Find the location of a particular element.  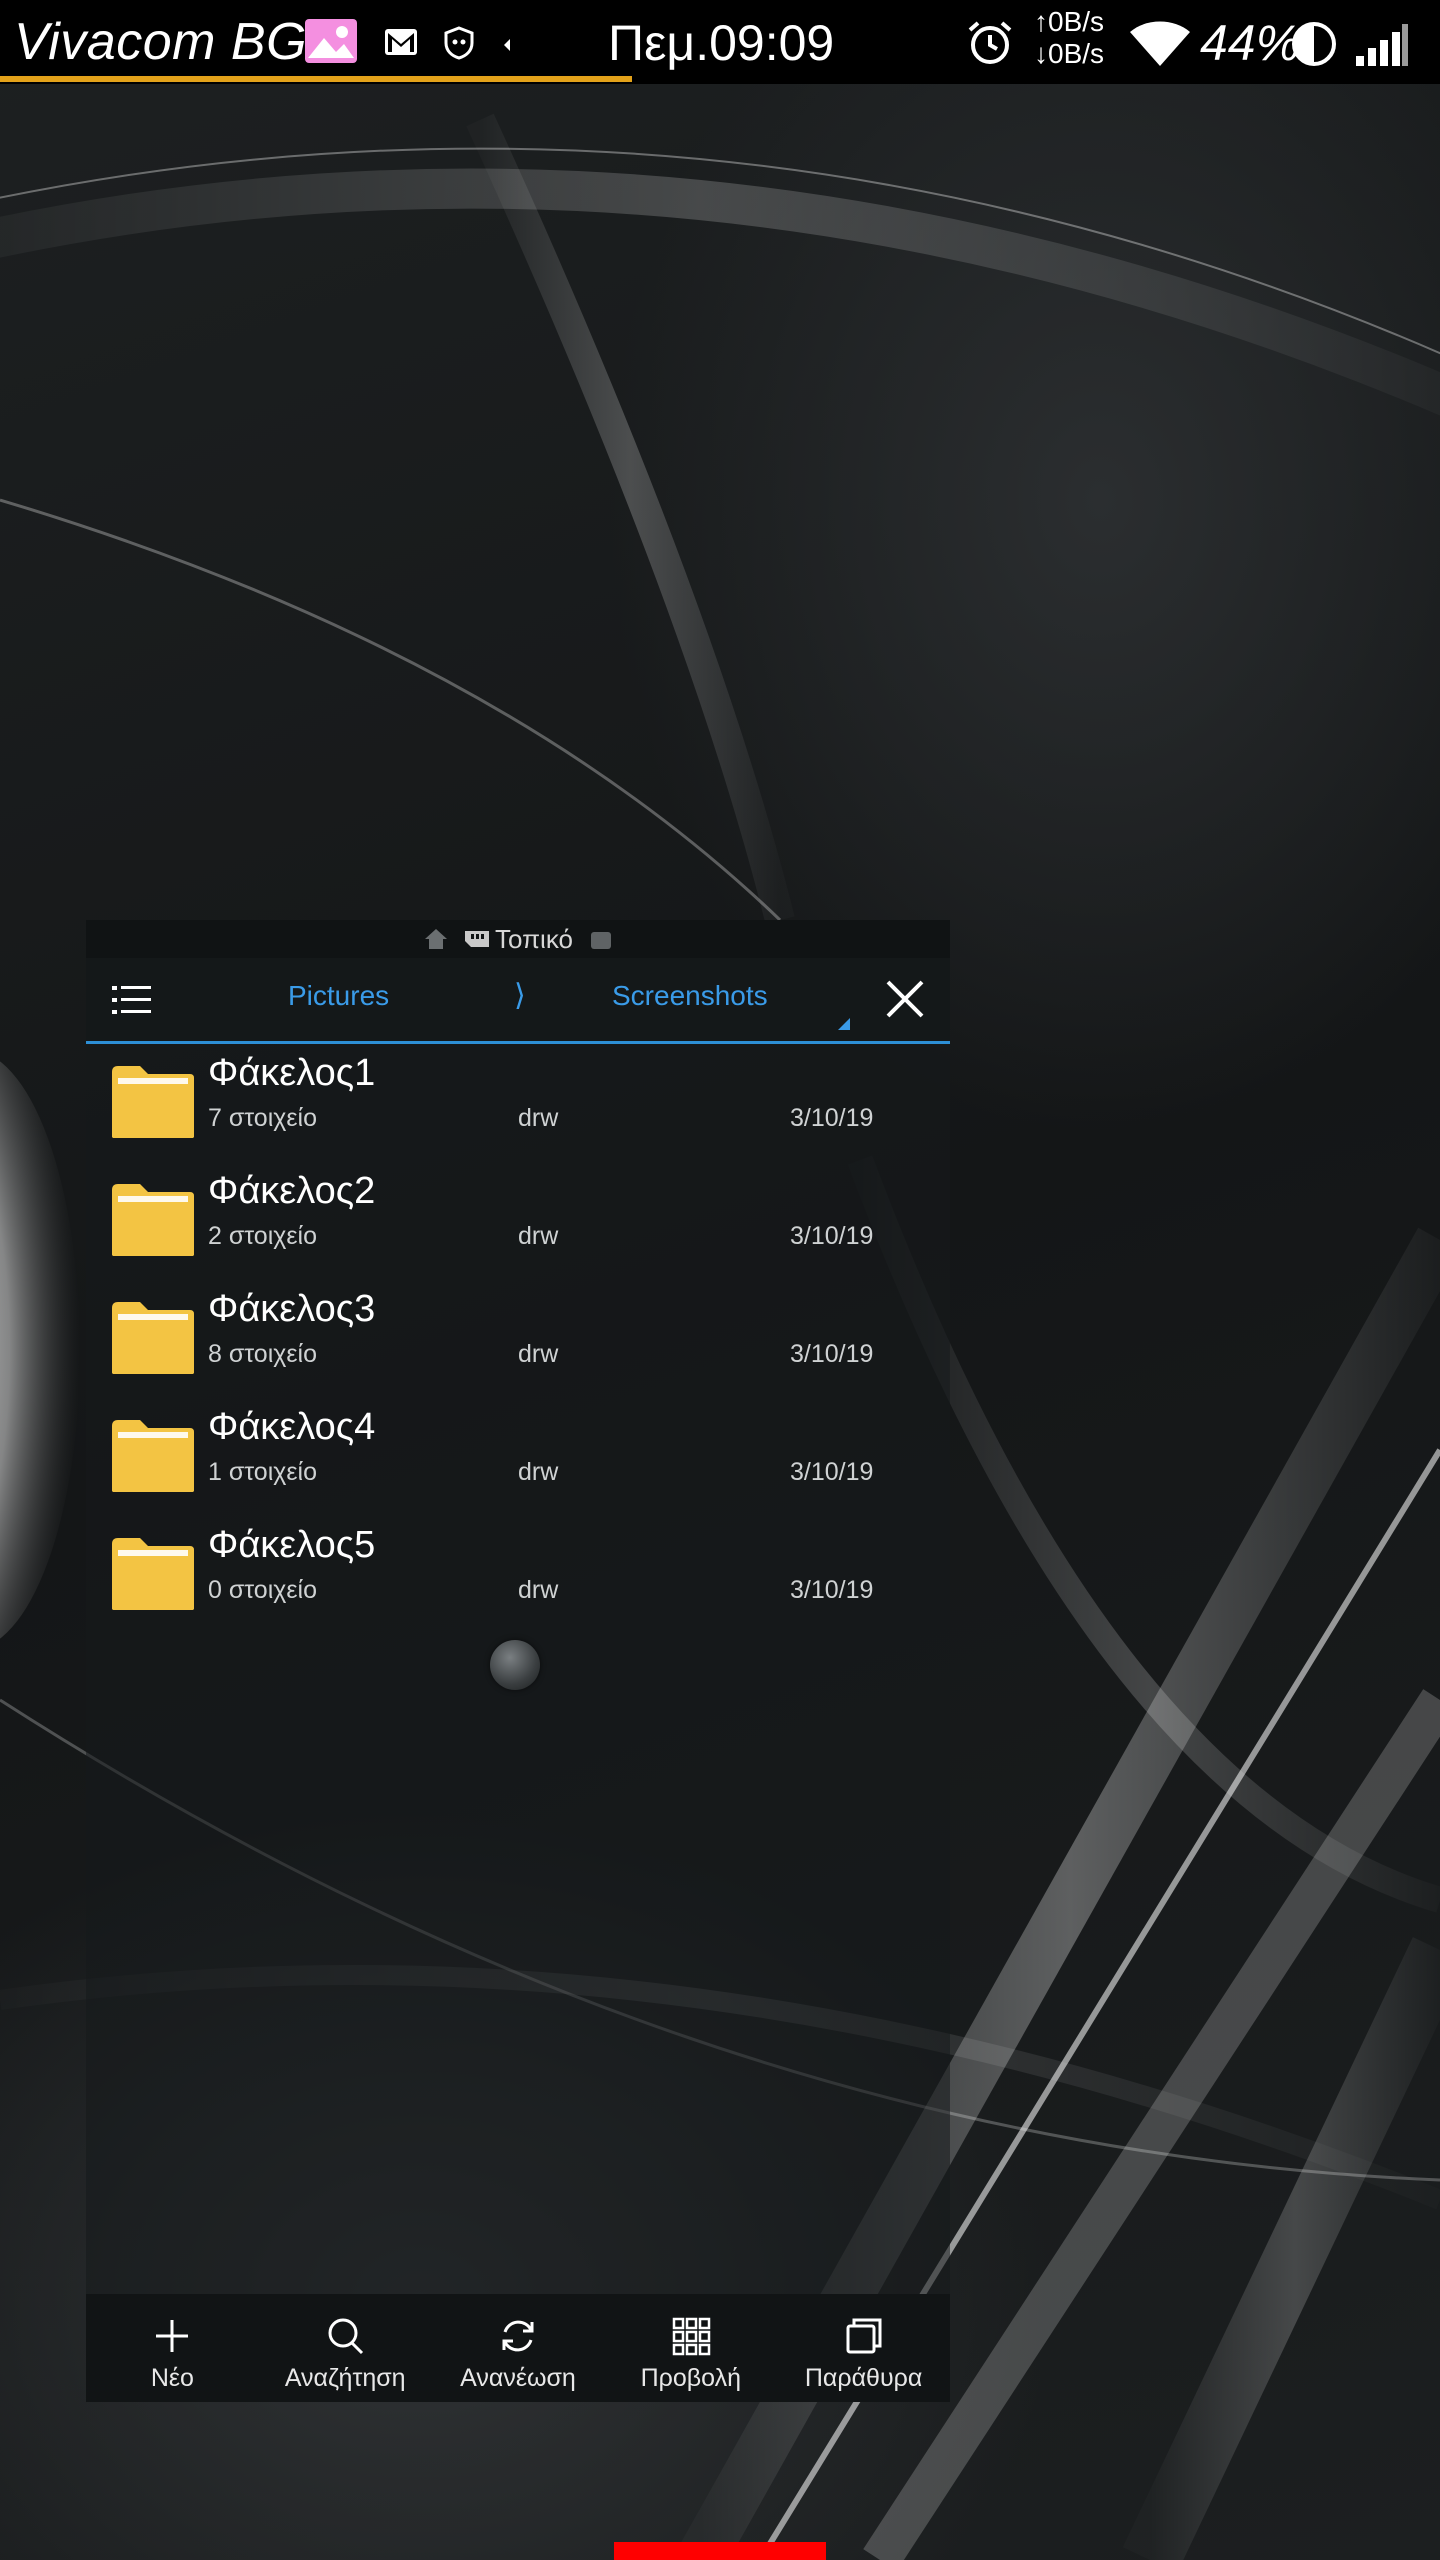

grid-view-icon is located at coordinates (691, 2336).